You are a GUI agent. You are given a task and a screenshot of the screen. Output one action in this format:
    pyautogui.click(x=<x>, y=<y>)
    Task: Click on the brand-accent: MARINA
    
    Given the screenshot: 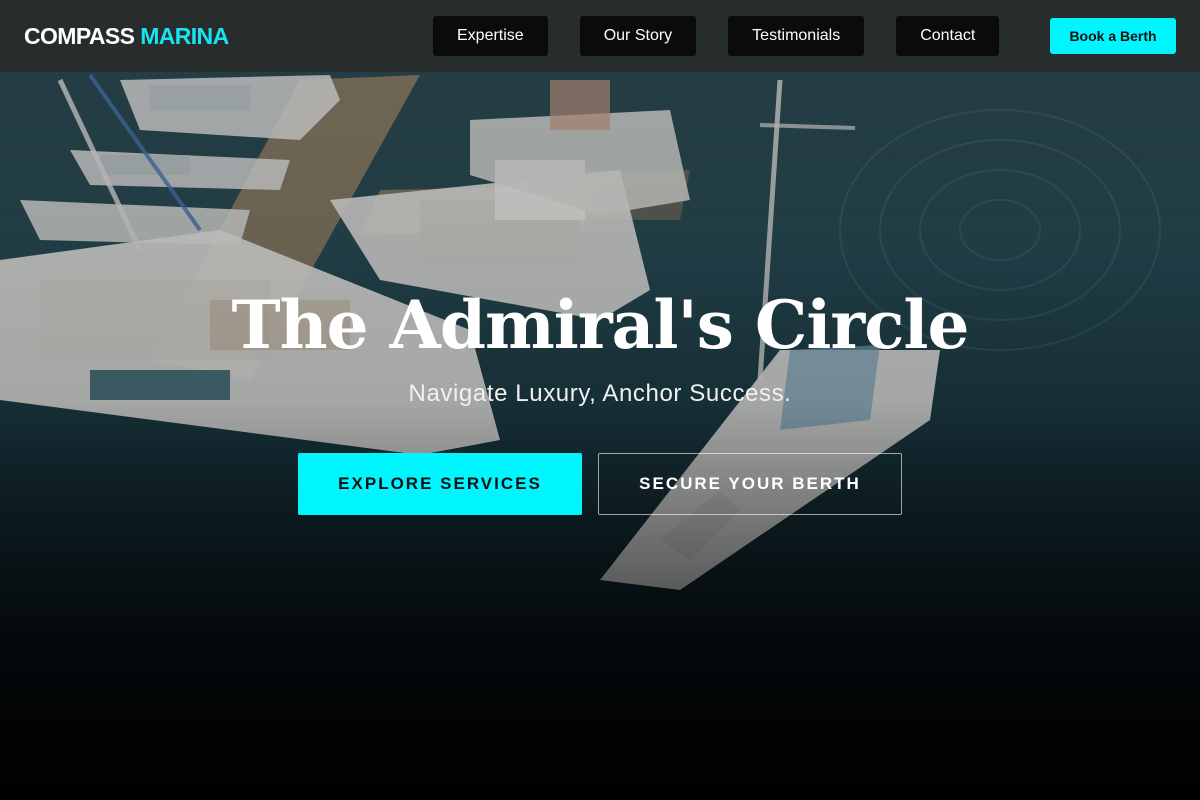 What is the action you would take?
    pyautogui.click(x=184, y=35)
    